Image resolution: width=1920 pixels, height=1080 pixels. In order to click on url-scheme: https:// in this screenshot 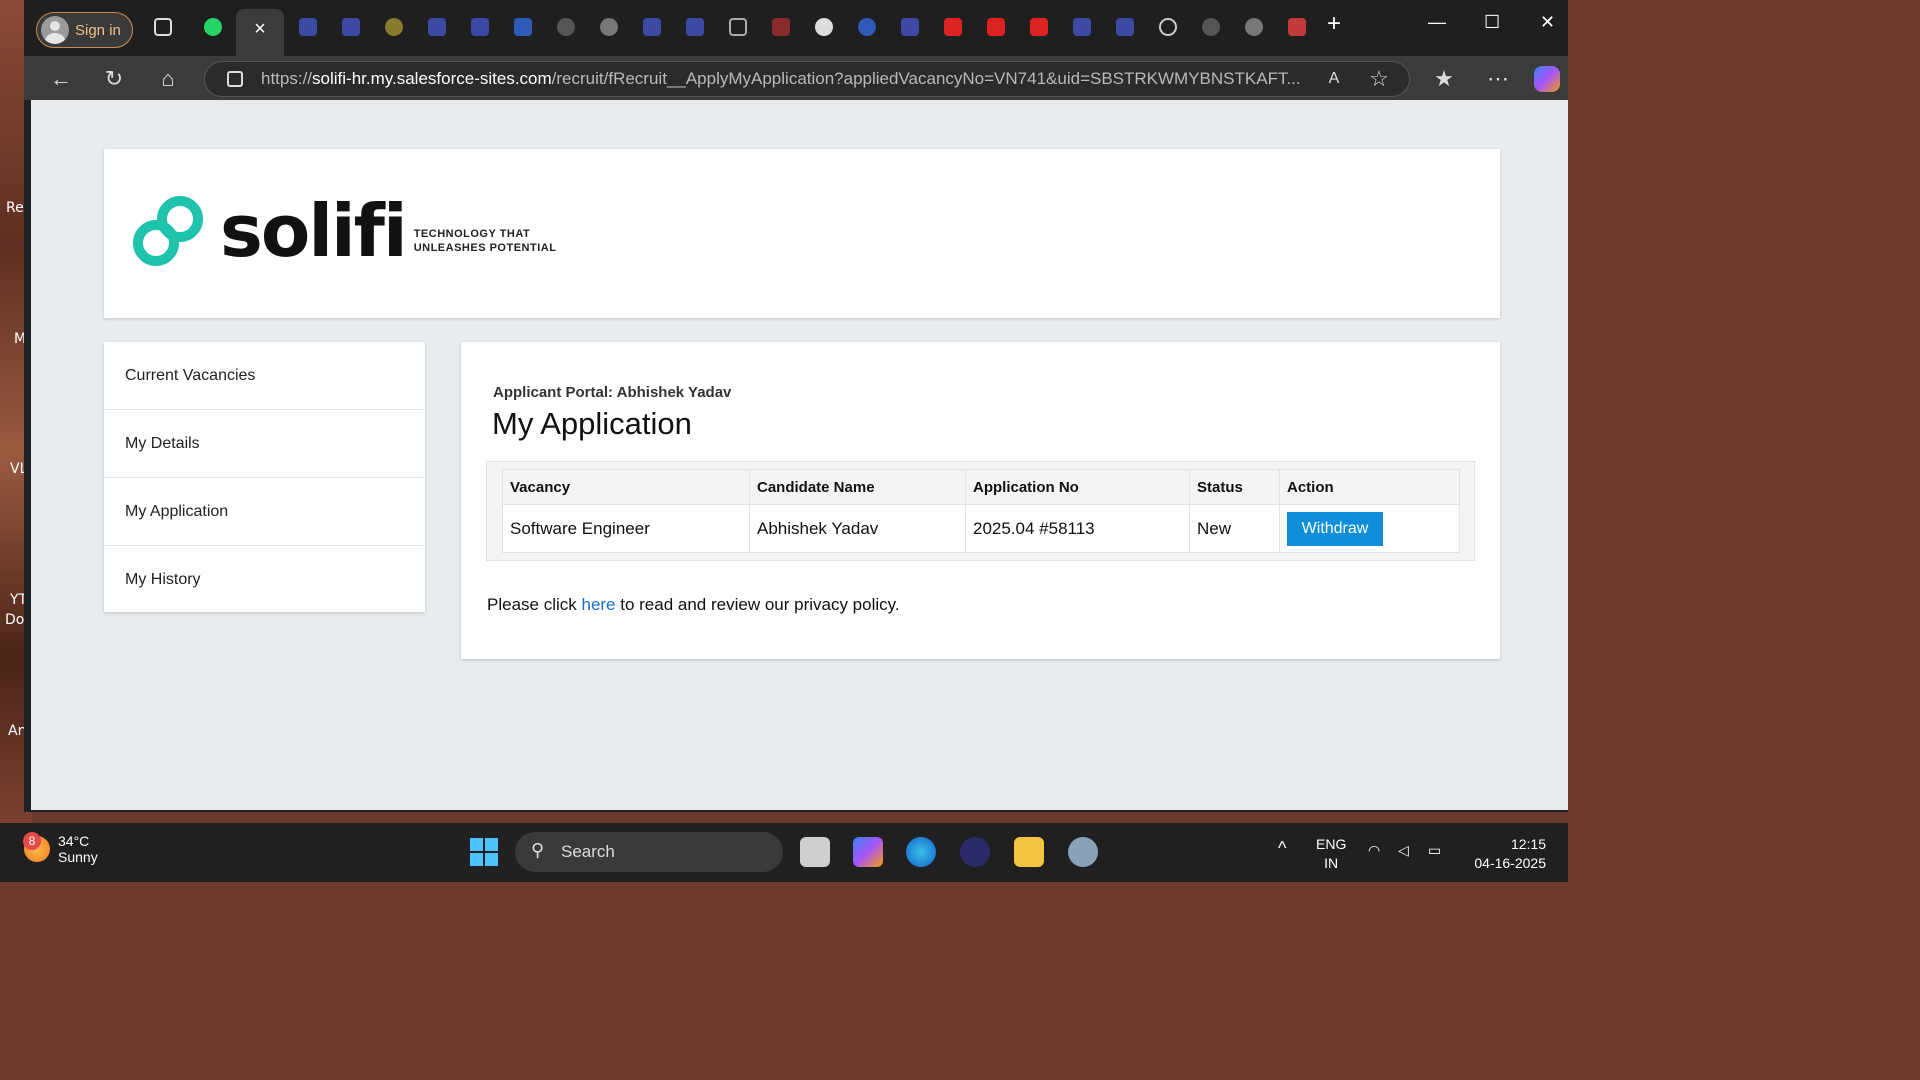, I will do `click(287, 78)`.